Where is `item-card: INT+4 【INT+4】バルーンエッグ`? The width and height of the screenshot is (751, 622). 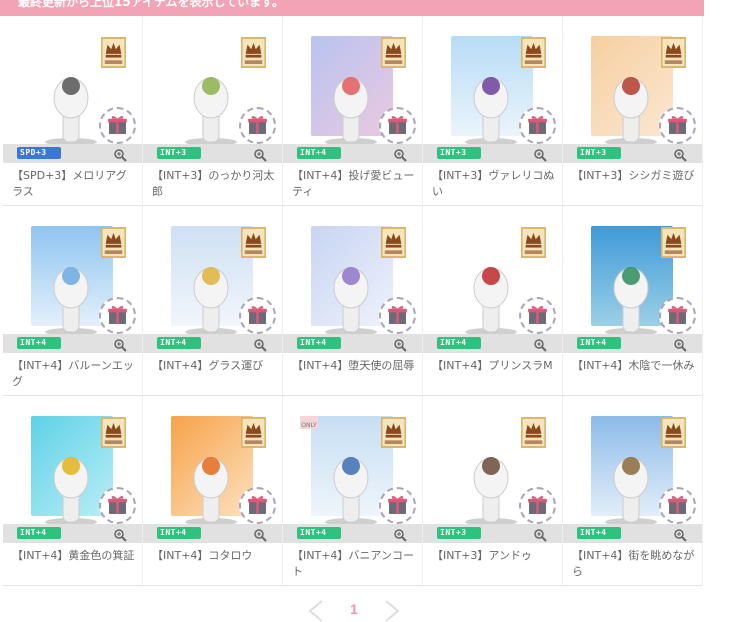
item-card: INT+4 【INT+4】バルーンエッグ is located at coordinates (73, 301).